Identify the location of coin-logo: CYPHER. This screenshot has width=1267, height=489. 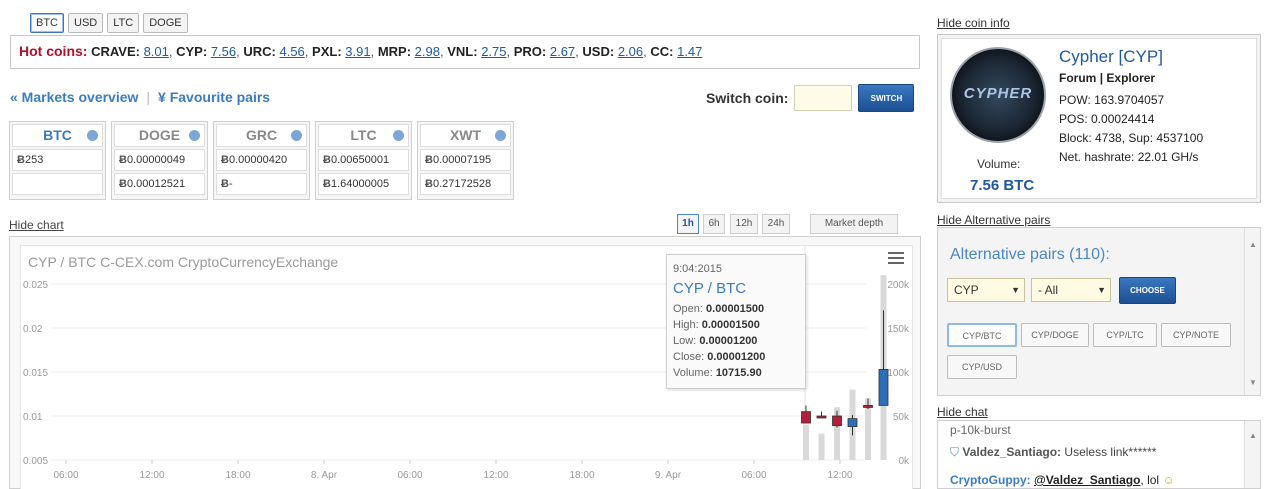
(998, 95).